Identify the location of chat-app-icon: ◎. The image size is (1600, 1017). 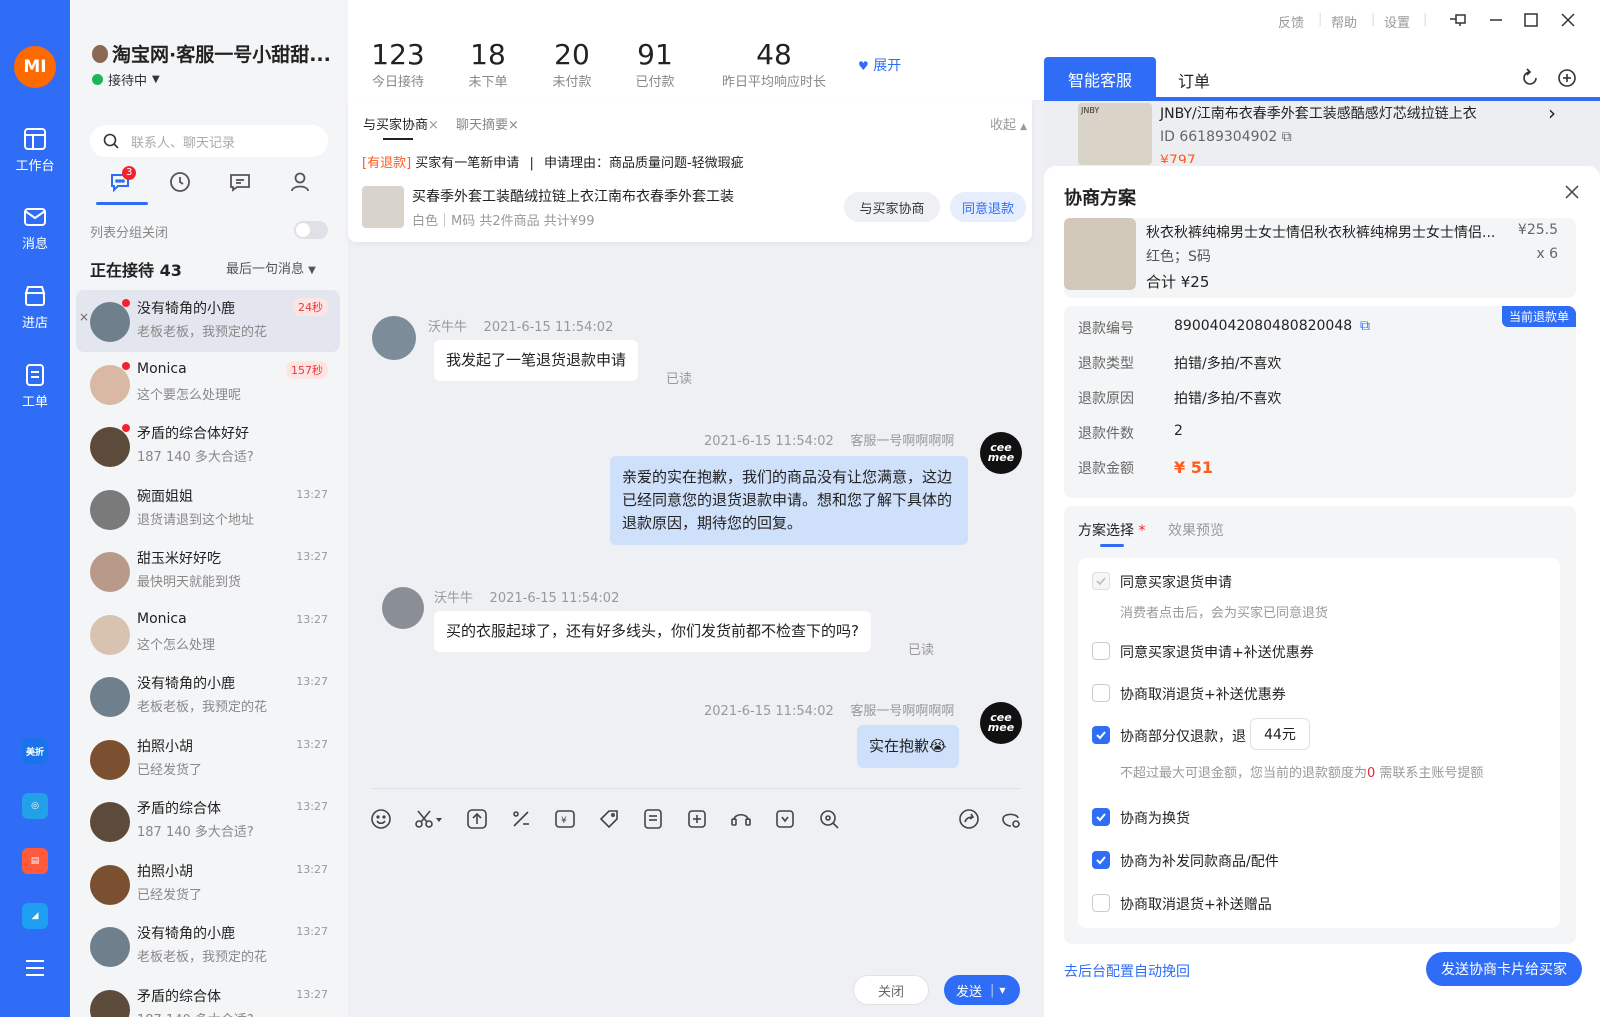
(35, 806).